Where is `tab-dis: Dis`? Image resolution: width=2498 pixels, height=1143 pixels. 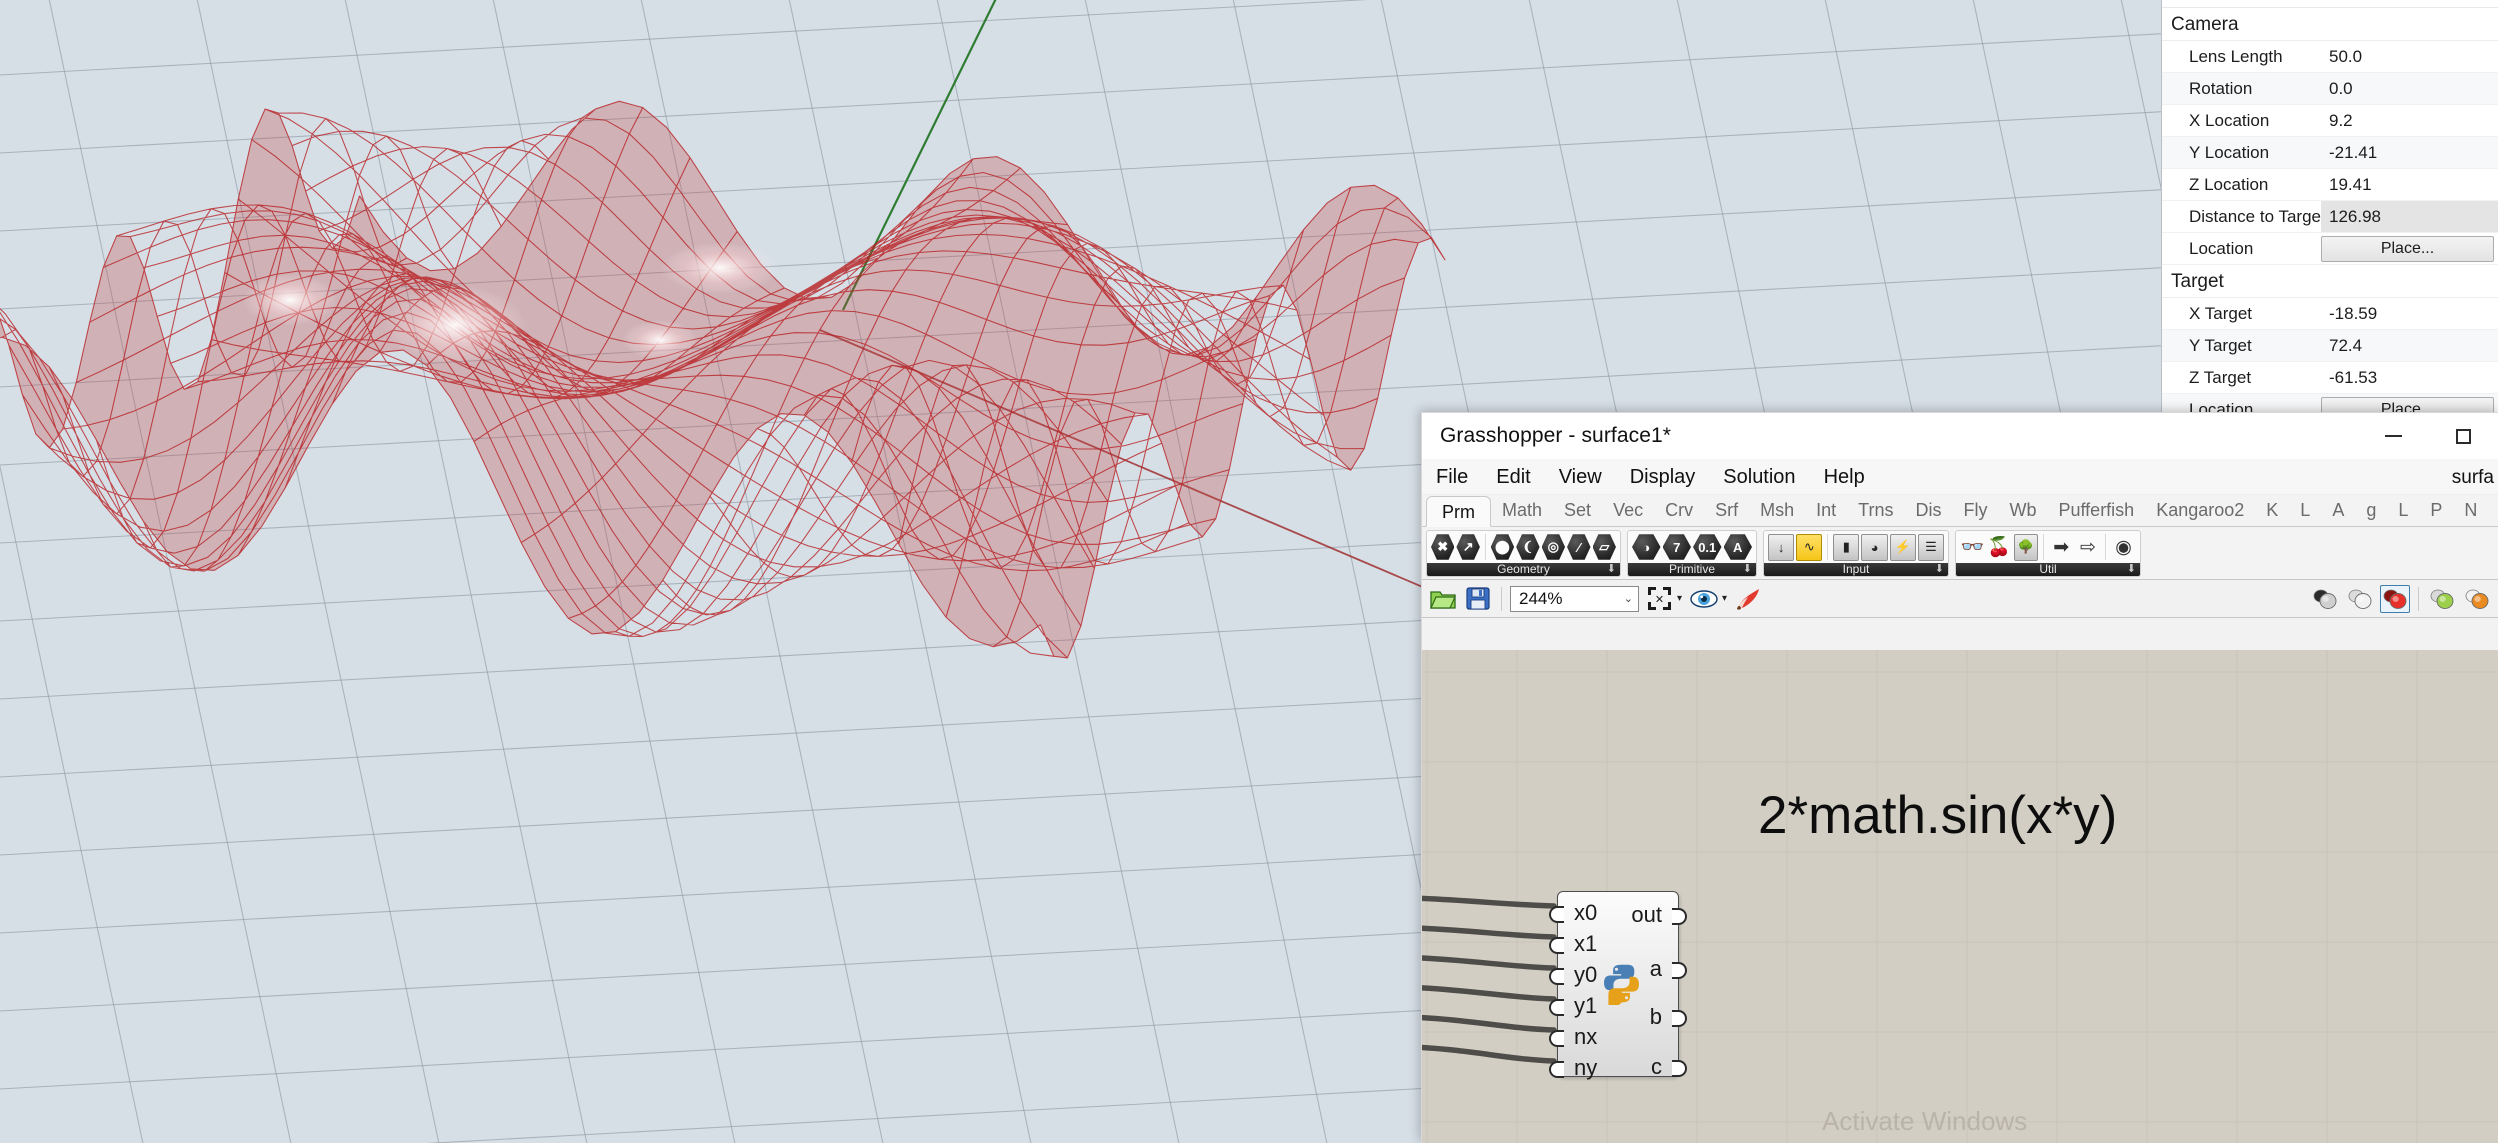
tab-dis: Dis is located at coordinates (1928, 510).